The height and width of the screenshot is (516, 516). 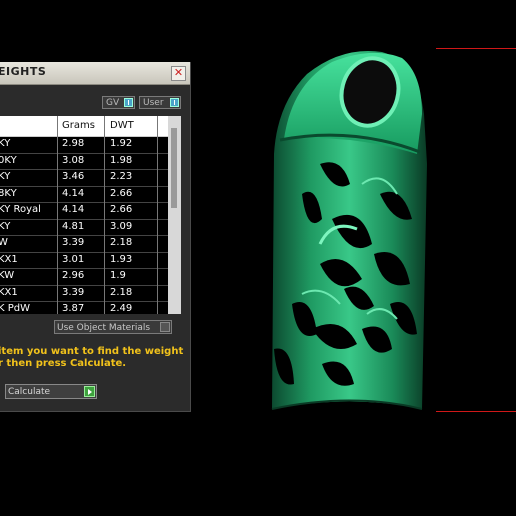 I want to click on use-object-materials-checkbox: Use Object Materials, so click(x=113, y=327).